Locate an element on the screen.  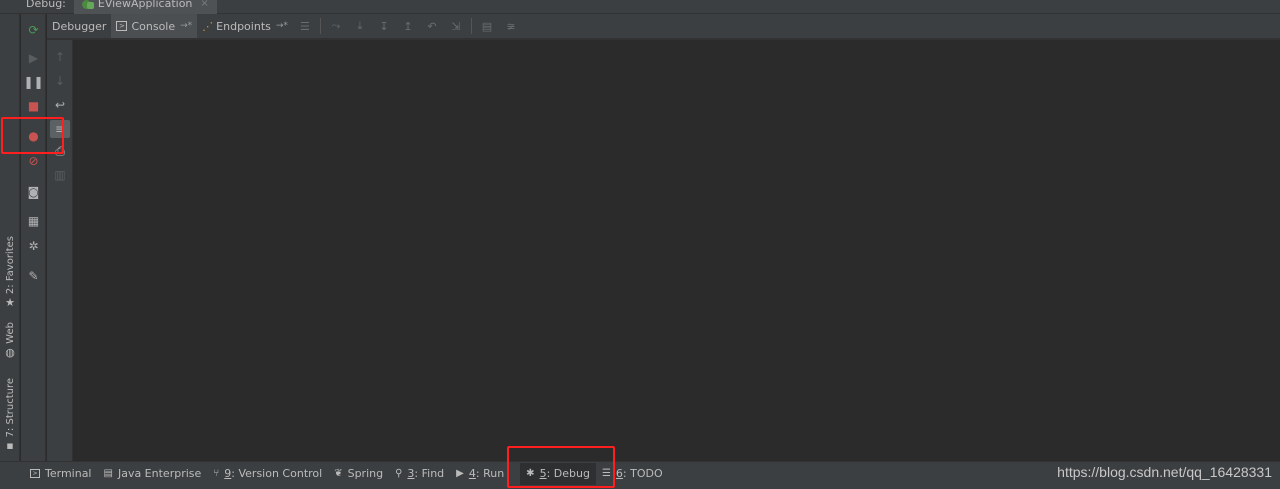
run-icon: ▶ is located at coordinates (460, 473).